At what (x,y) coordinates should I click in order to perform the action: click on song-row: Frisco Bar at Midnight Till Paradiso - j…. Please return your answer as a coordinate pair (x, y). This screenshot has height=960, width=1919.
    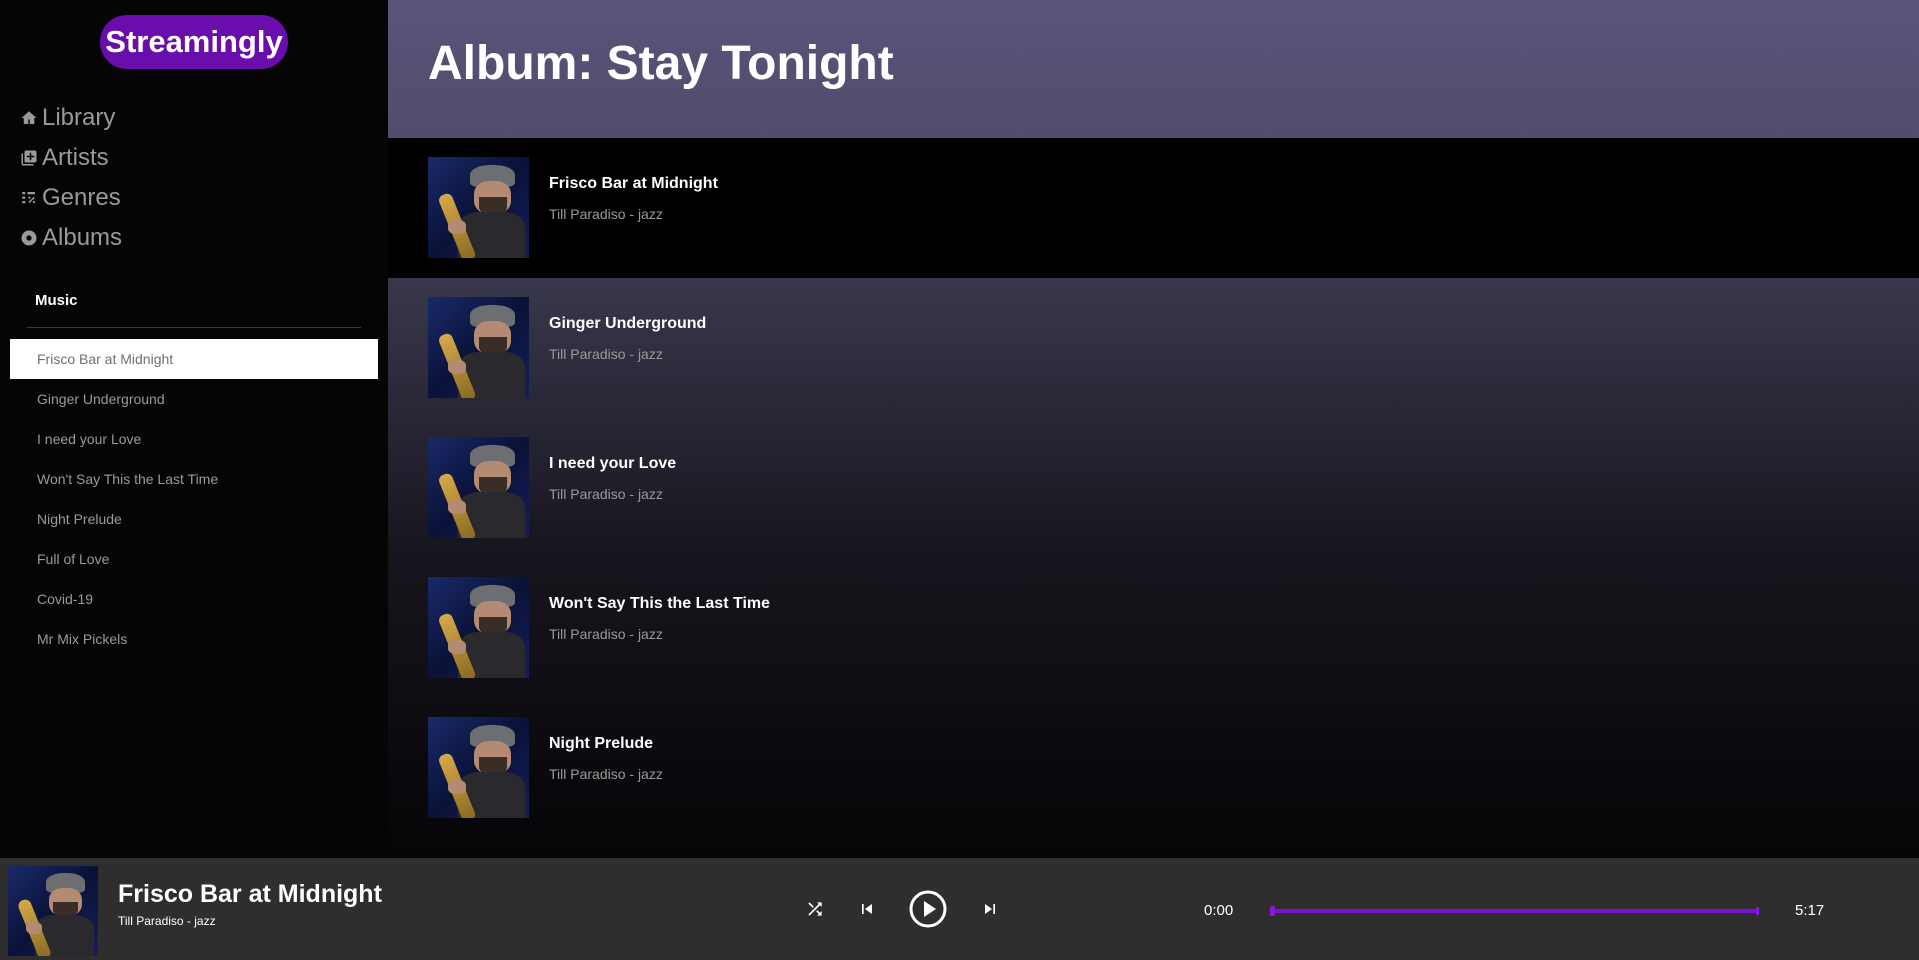
    Looking at the image, I should click on (1153, 208).